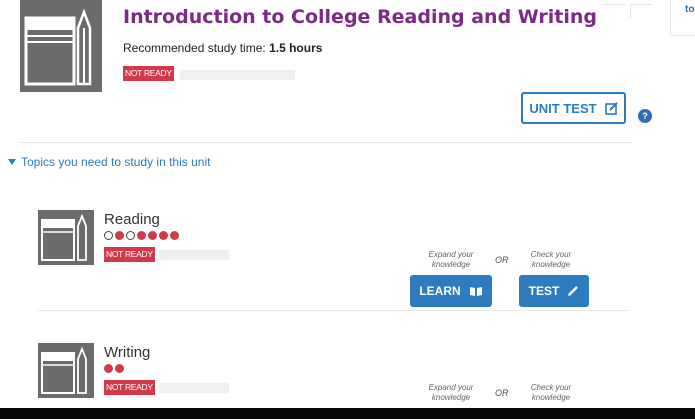 The height and width of the screenshot is (419, 695). What do you see at coordinates (194, 48) in the screenshot?
I see `study-time-label: Recommended study time:` at bounding box center [194, 48].